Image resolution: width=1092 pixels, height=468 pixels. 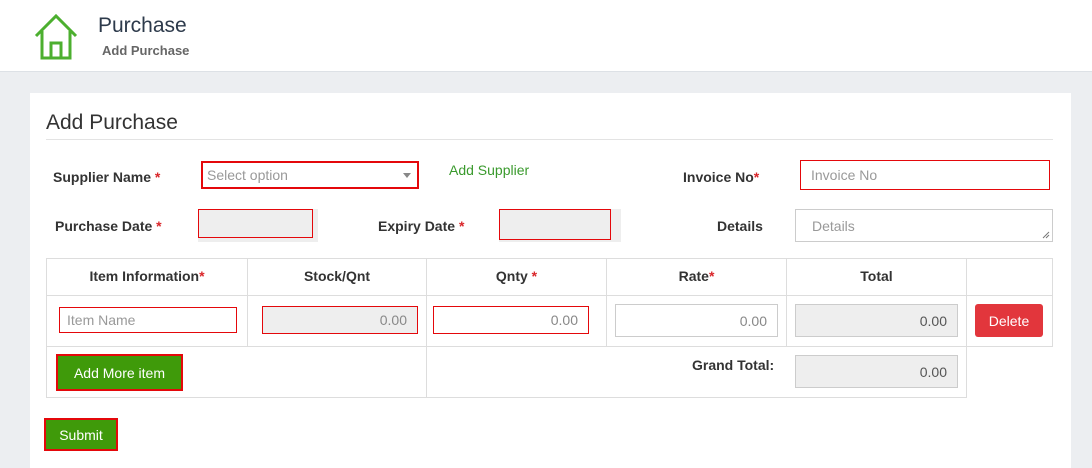 I want to click on supplier-name-label: Supplier Name *, so click(x=107, y=177).